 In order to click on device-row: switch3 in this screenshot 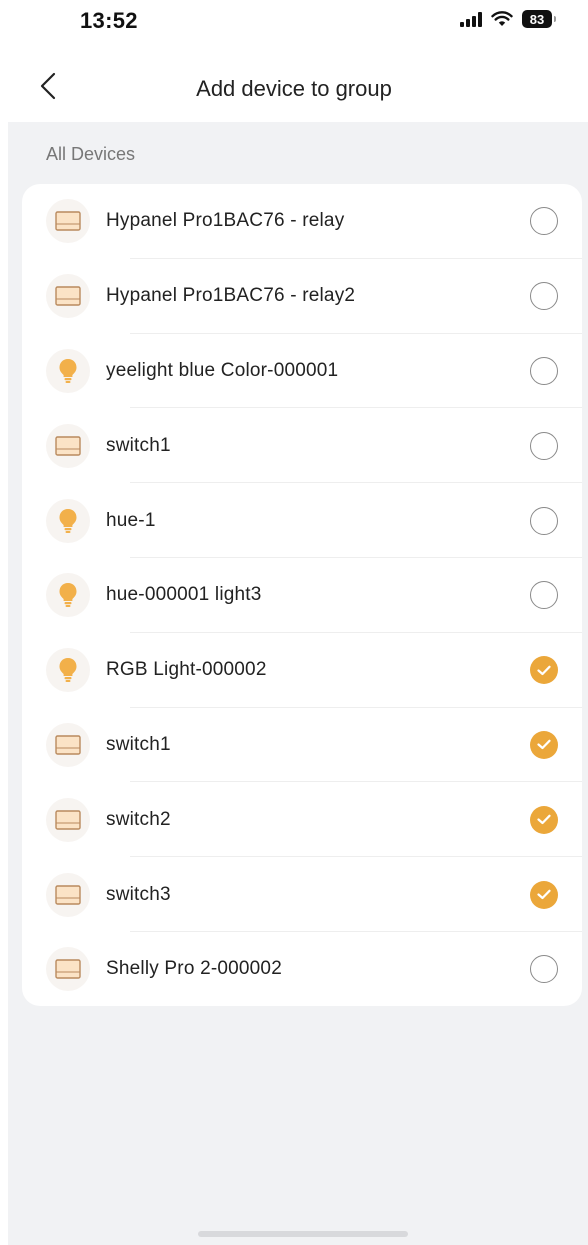, I will do `click(302, 894)`.